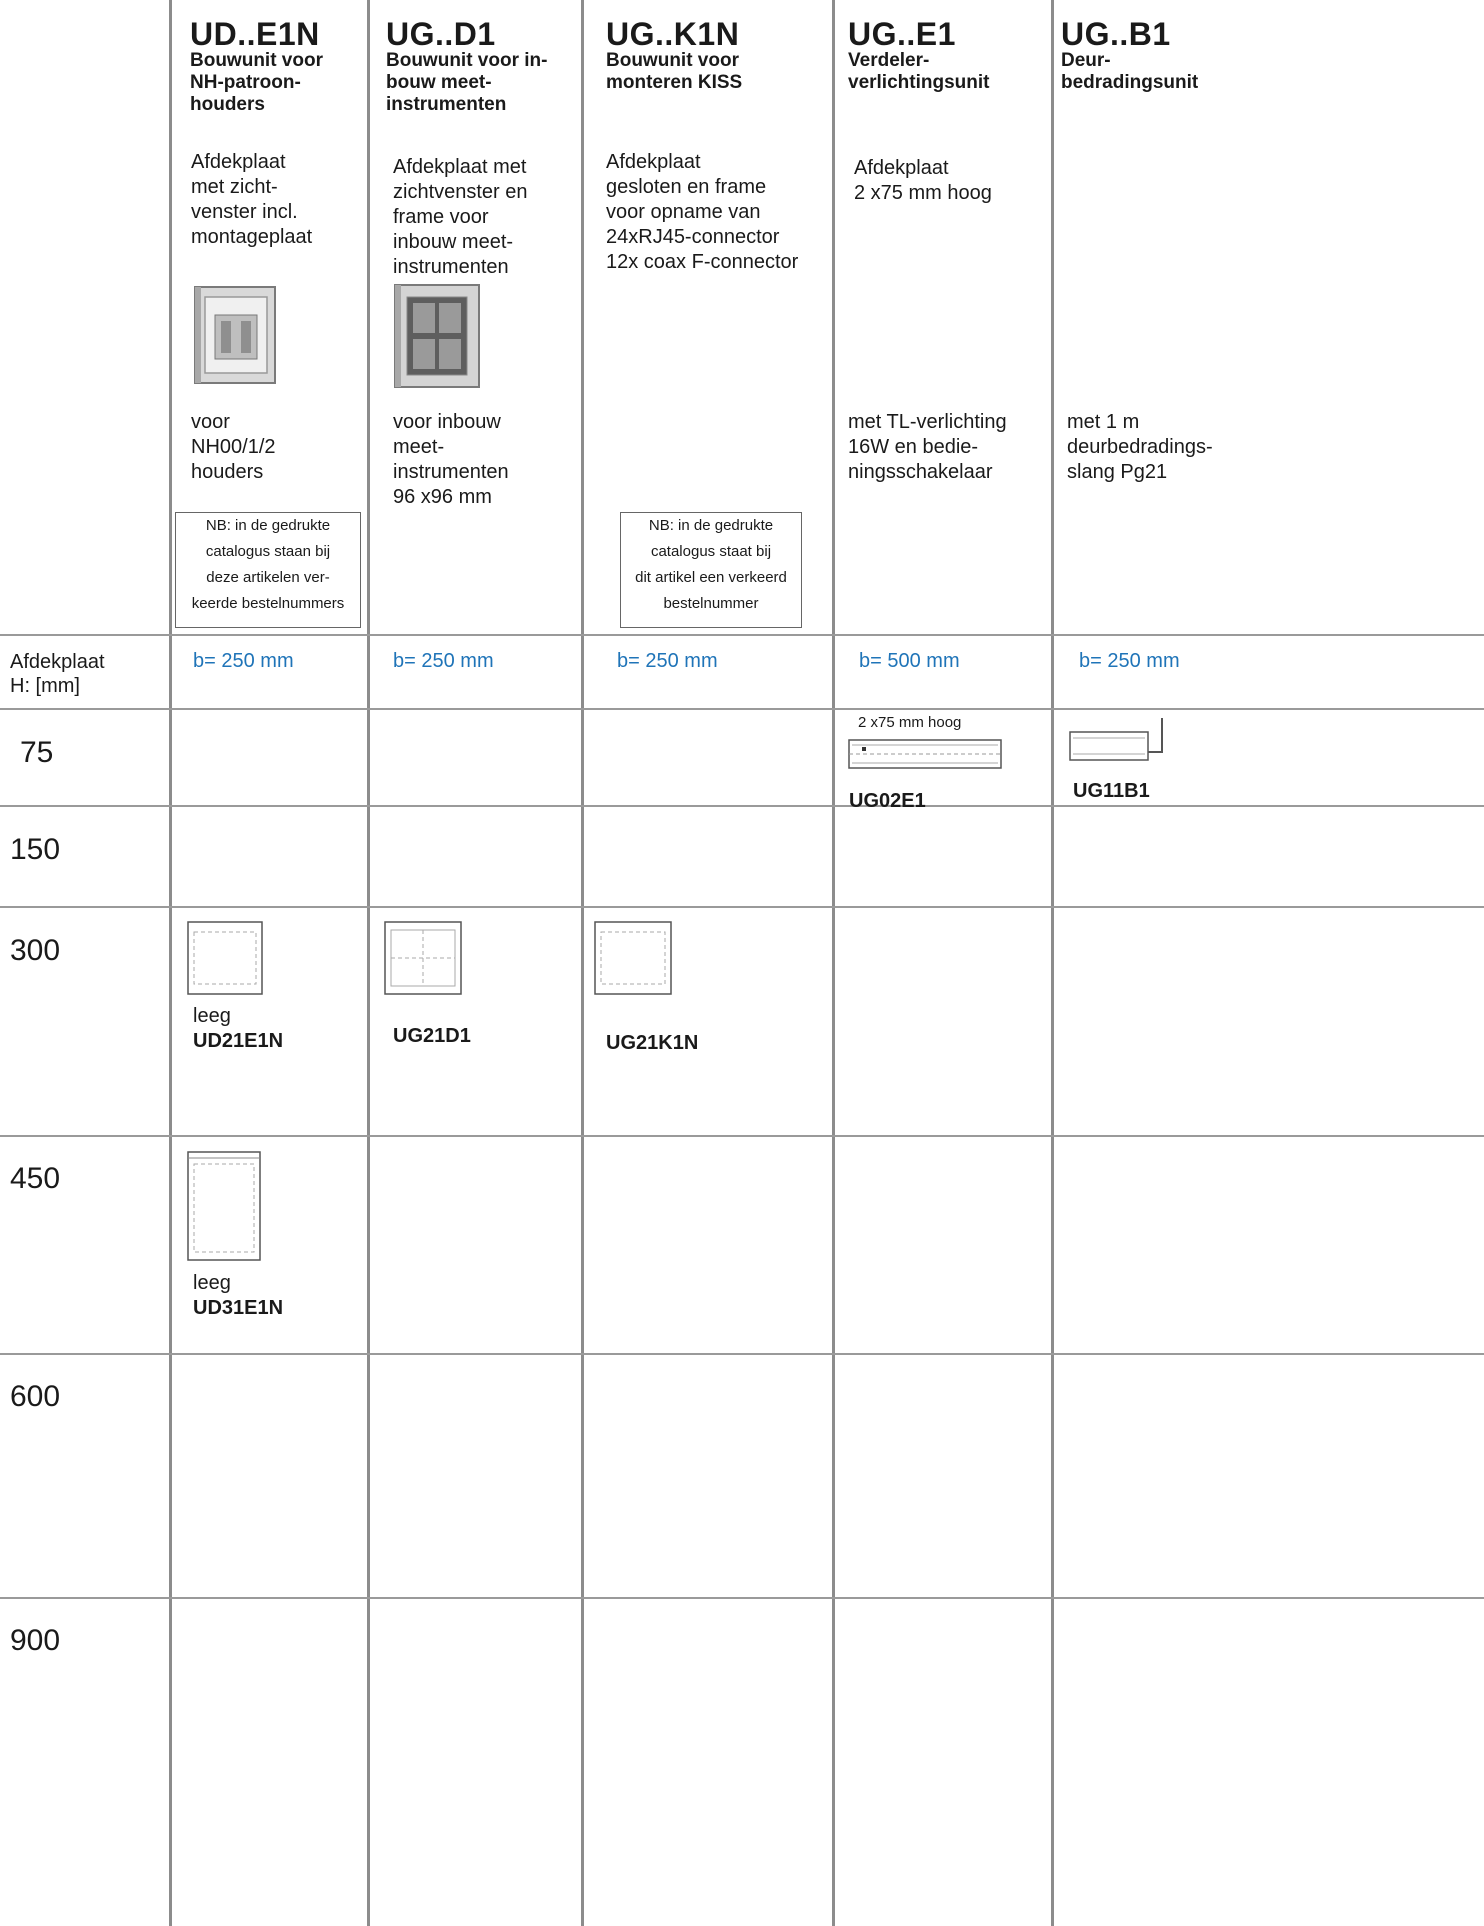  I want to click on row-header: Afdekplaat H: [mm], so click(57, 674).